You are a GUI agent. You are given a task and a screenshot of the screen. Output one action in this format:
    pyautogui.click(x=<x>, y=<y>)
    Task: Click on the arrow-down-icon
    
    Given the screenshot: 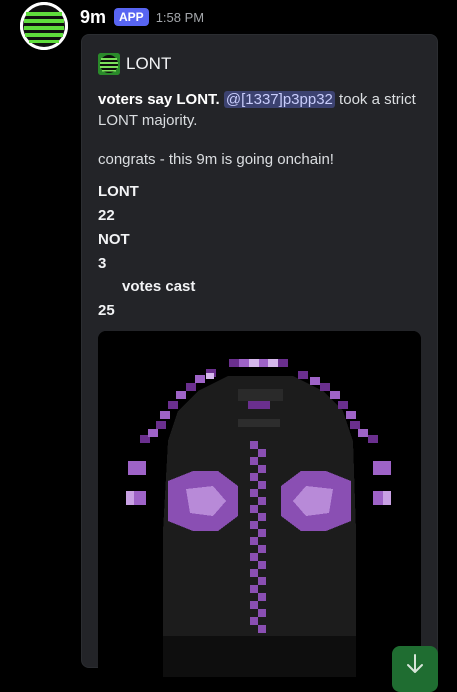 What is the action you would take?
    pyautogui.click(x=415, y=663)
    